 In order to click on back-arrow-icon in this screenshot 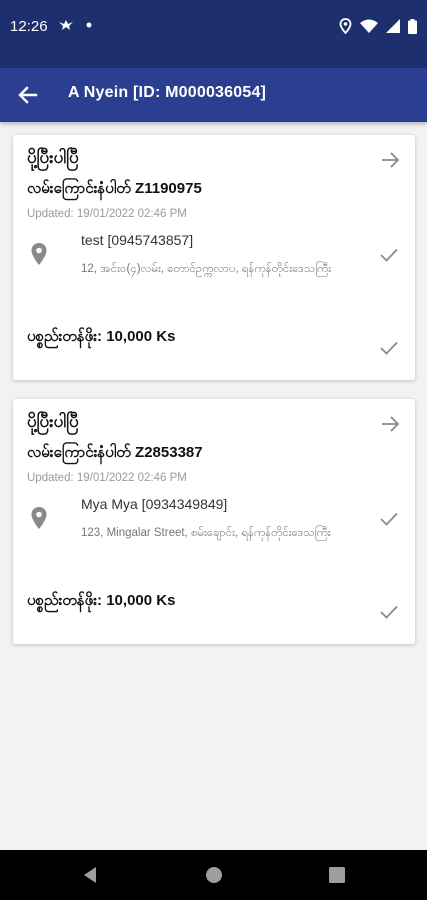, I will do `click(28, 95)`.